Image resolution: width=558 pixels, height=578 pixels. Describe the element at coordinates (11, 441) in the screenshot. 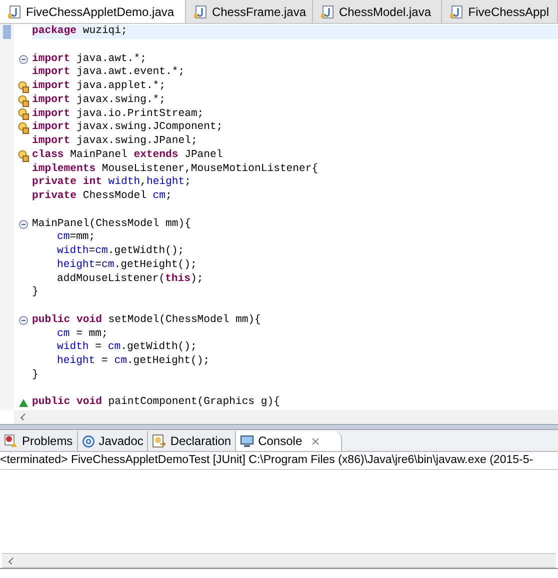

I see `problems-icon` at that location.